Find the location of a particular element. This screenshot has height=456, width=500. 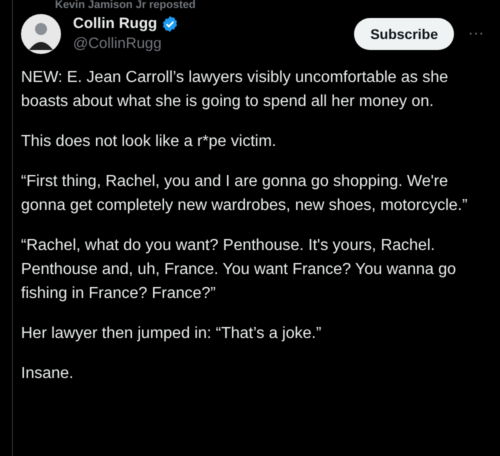

more-button: ··· is located at coordinates (476, 34).